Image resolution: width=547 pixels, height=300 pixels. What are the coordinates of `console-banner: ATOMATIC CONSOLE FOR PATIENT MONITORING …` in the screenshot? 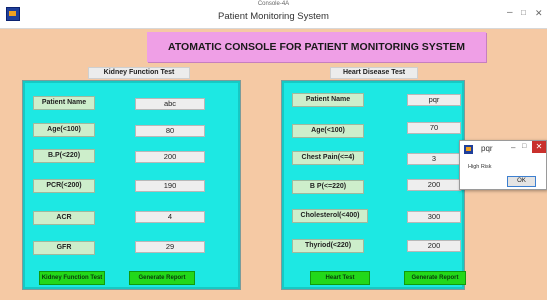 It's located at (316, 47).